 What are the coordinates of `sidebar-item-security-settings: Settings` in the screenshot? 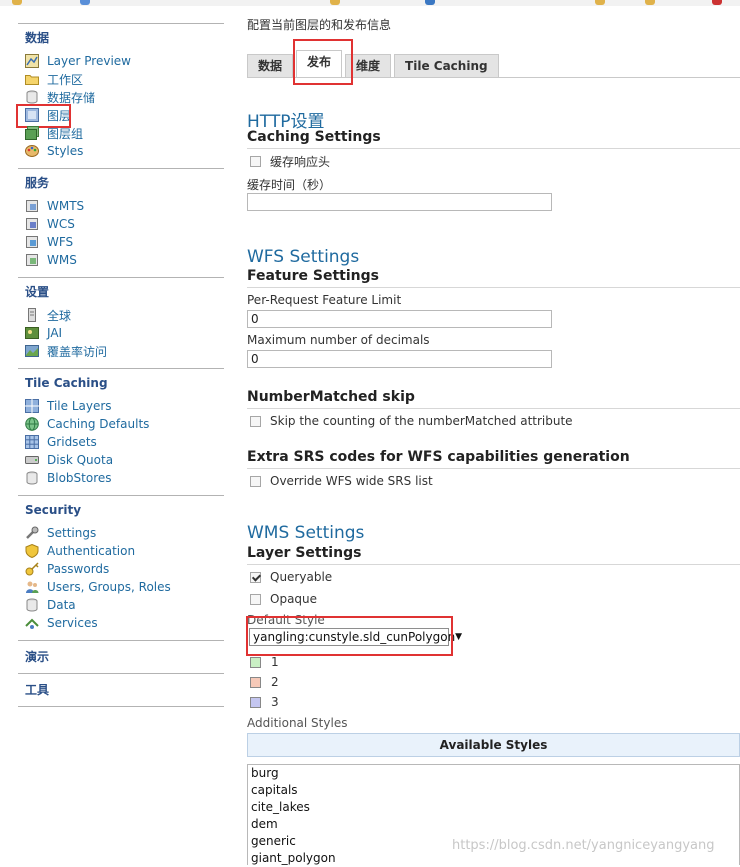 It's located at (60, 533).